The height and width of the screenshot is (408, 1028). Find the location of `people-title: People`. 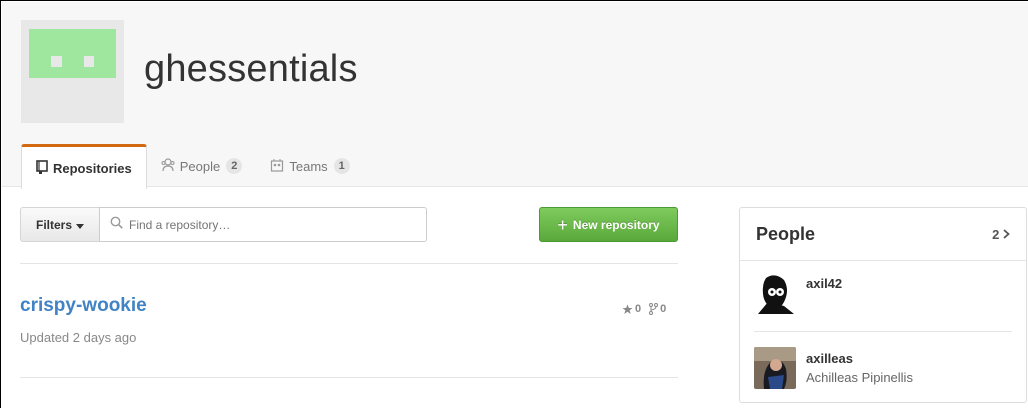

people-title: People is located at coordinates (786, 233).